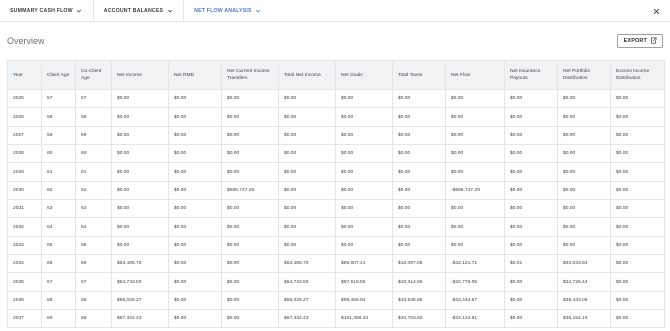 The width and height of the screenshot is (670, 331). What do you see at coordinates (140, 75) in the screenshot?
I see `column-header: Net Income` at bounding box center [140, 75].